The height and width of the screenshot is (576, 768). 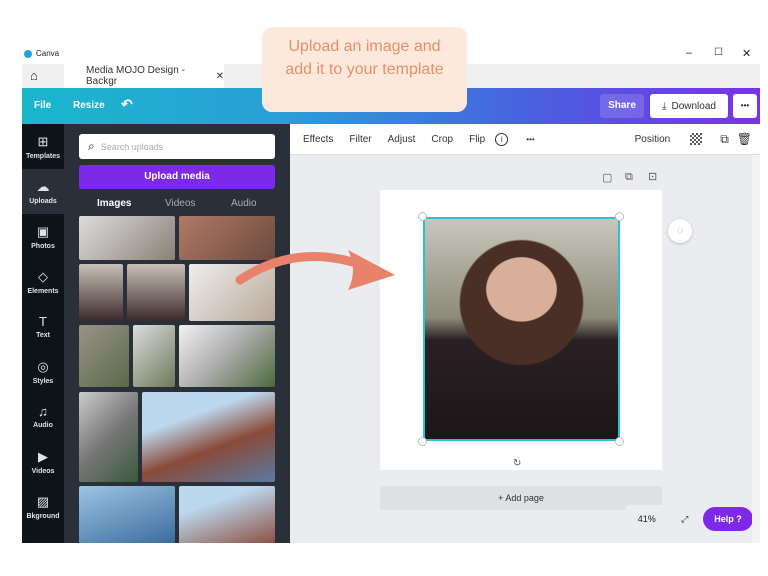 What do you see at coordinates (684, 519) in the screenshot?
I see `fullscreen-icon: ⤢` at bounding box center [684, 519].